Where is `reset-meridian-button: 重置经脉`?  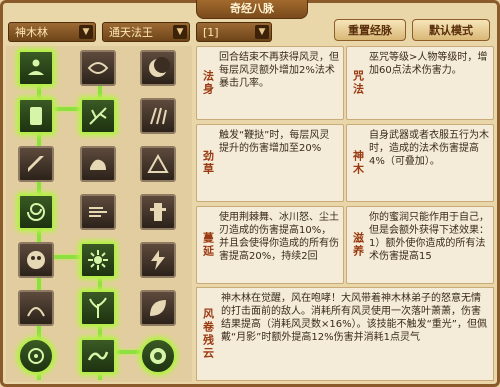 reset-meridian-button: 重置经脉 is located at coordinates (370, 30).